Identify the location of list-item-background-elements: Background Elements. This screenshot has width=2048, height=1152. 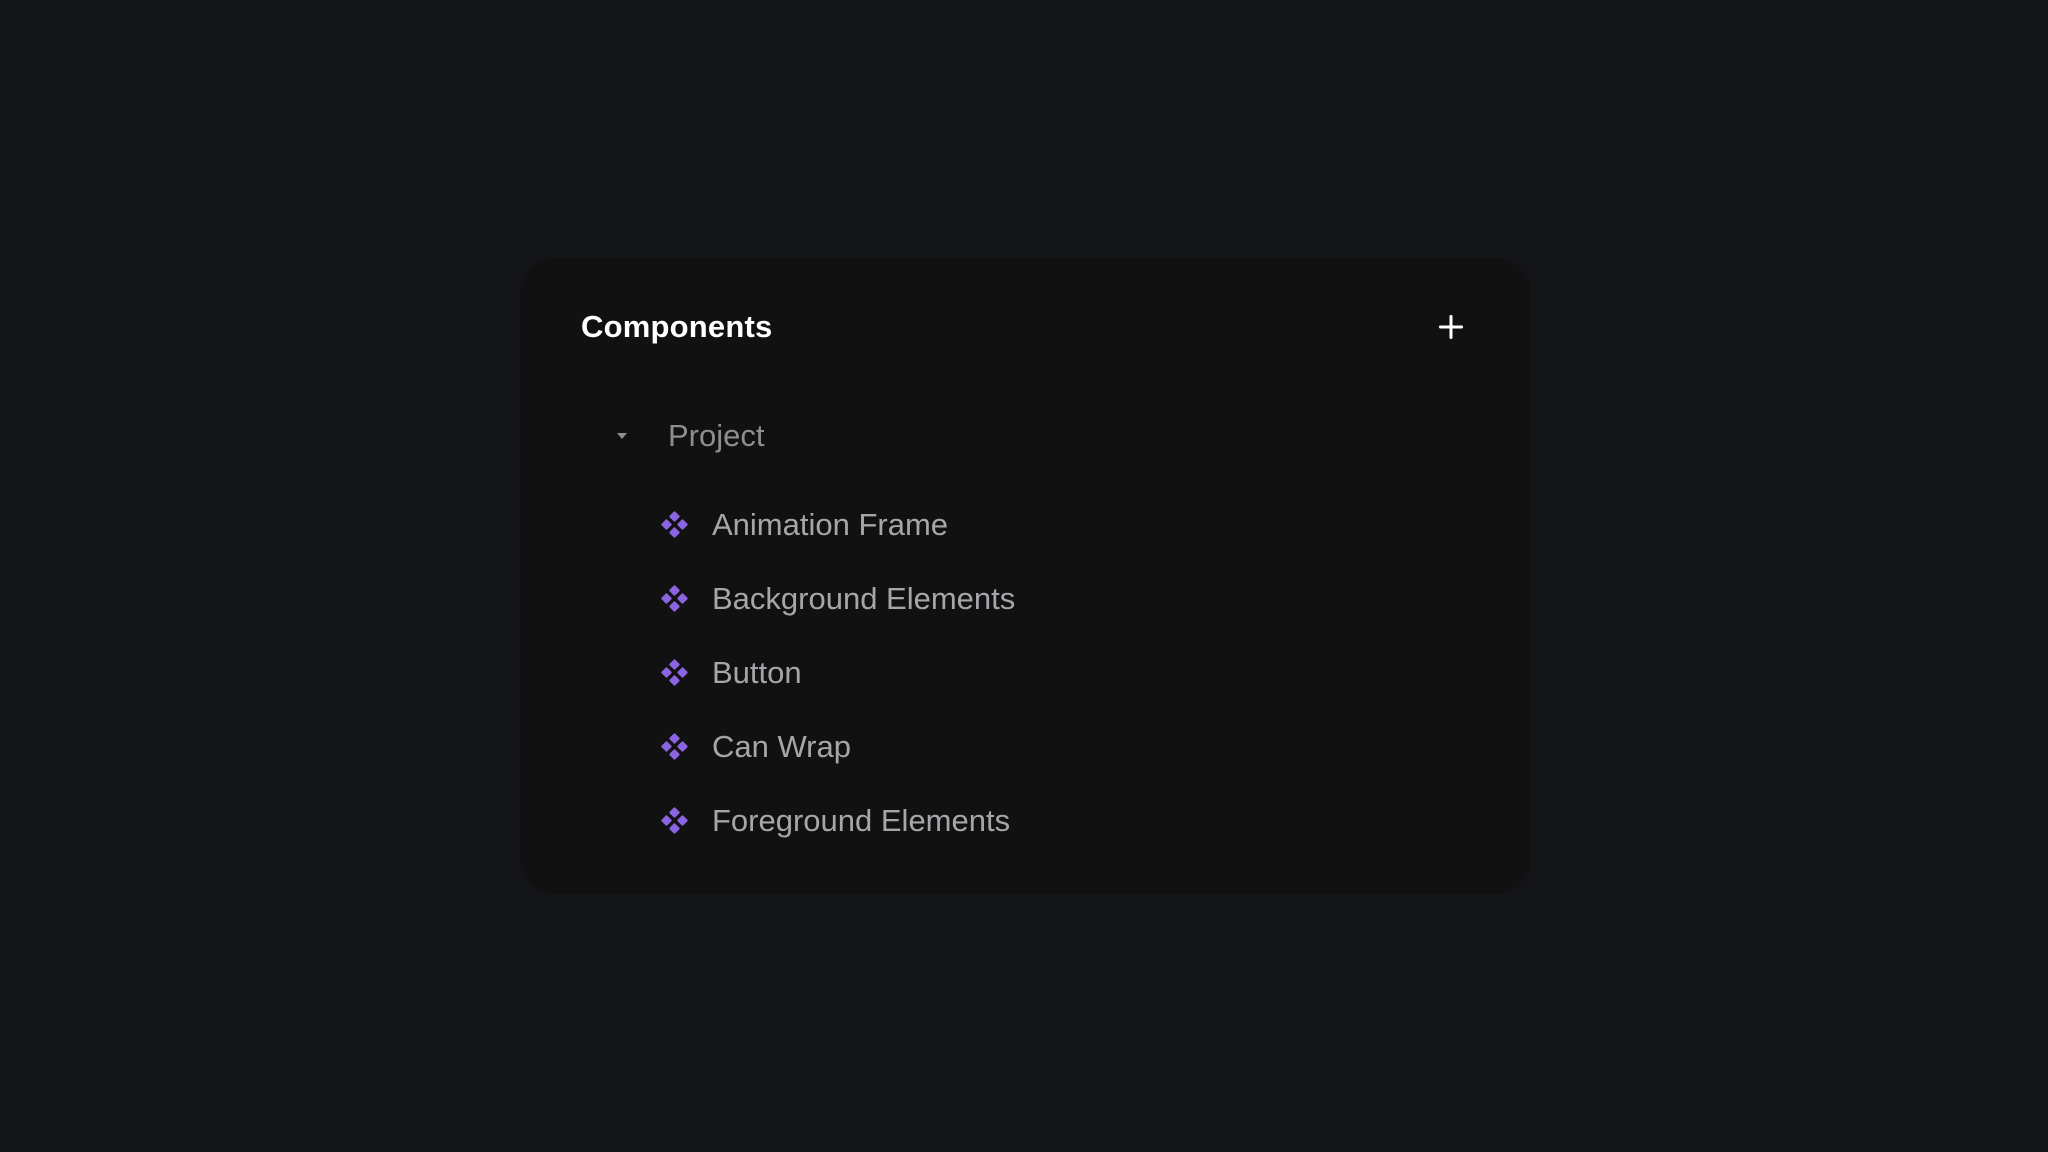
(837, 599).